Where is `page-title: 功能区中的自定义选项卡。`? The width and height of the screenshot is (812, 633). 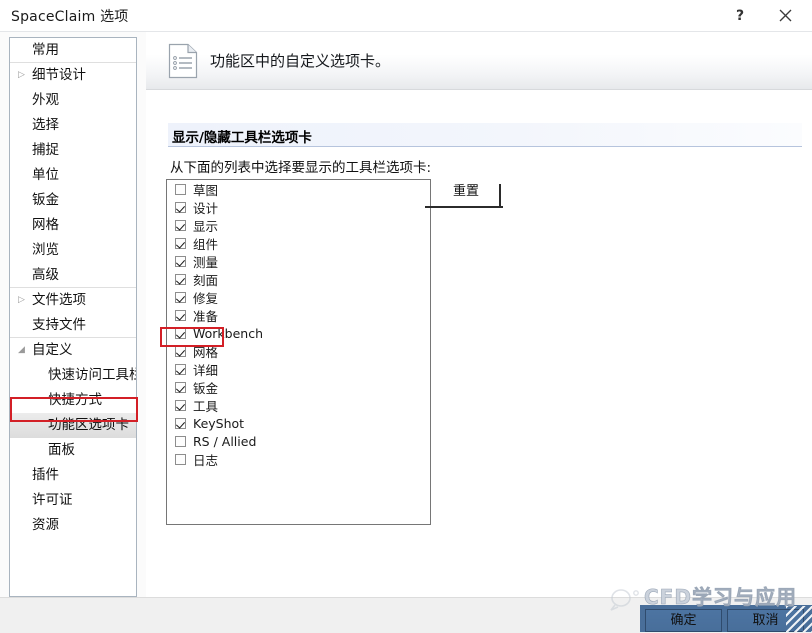
page-title: 功能区中的自定义选项卡。 is located at coordinates (300, 61).